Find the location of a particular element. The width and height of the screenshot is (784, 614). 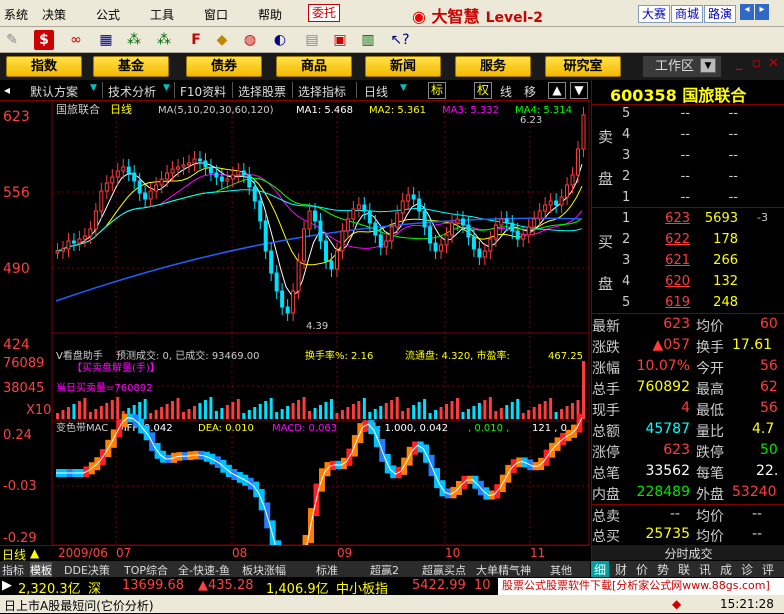

workspace-dropdown-icon: ▼ is located at coordinates (708, 65).